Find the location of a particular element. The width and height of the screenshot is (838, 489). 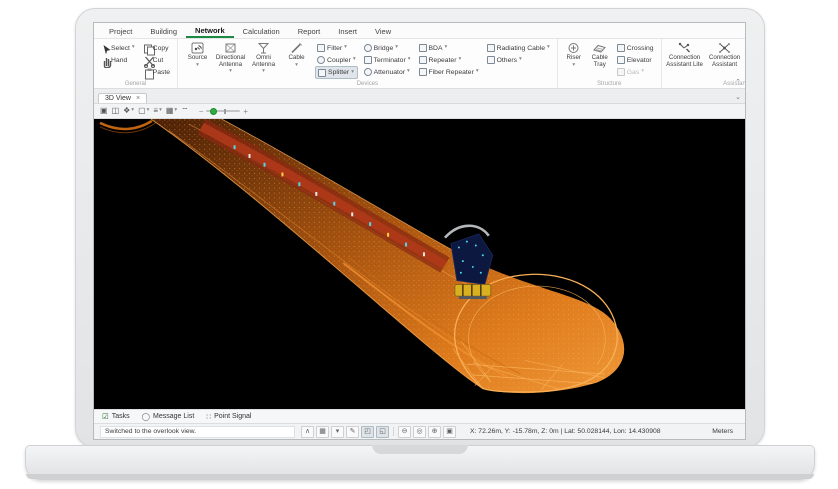

attenuator-button: Attenuator ▾ is located at coordinates (387, 72).